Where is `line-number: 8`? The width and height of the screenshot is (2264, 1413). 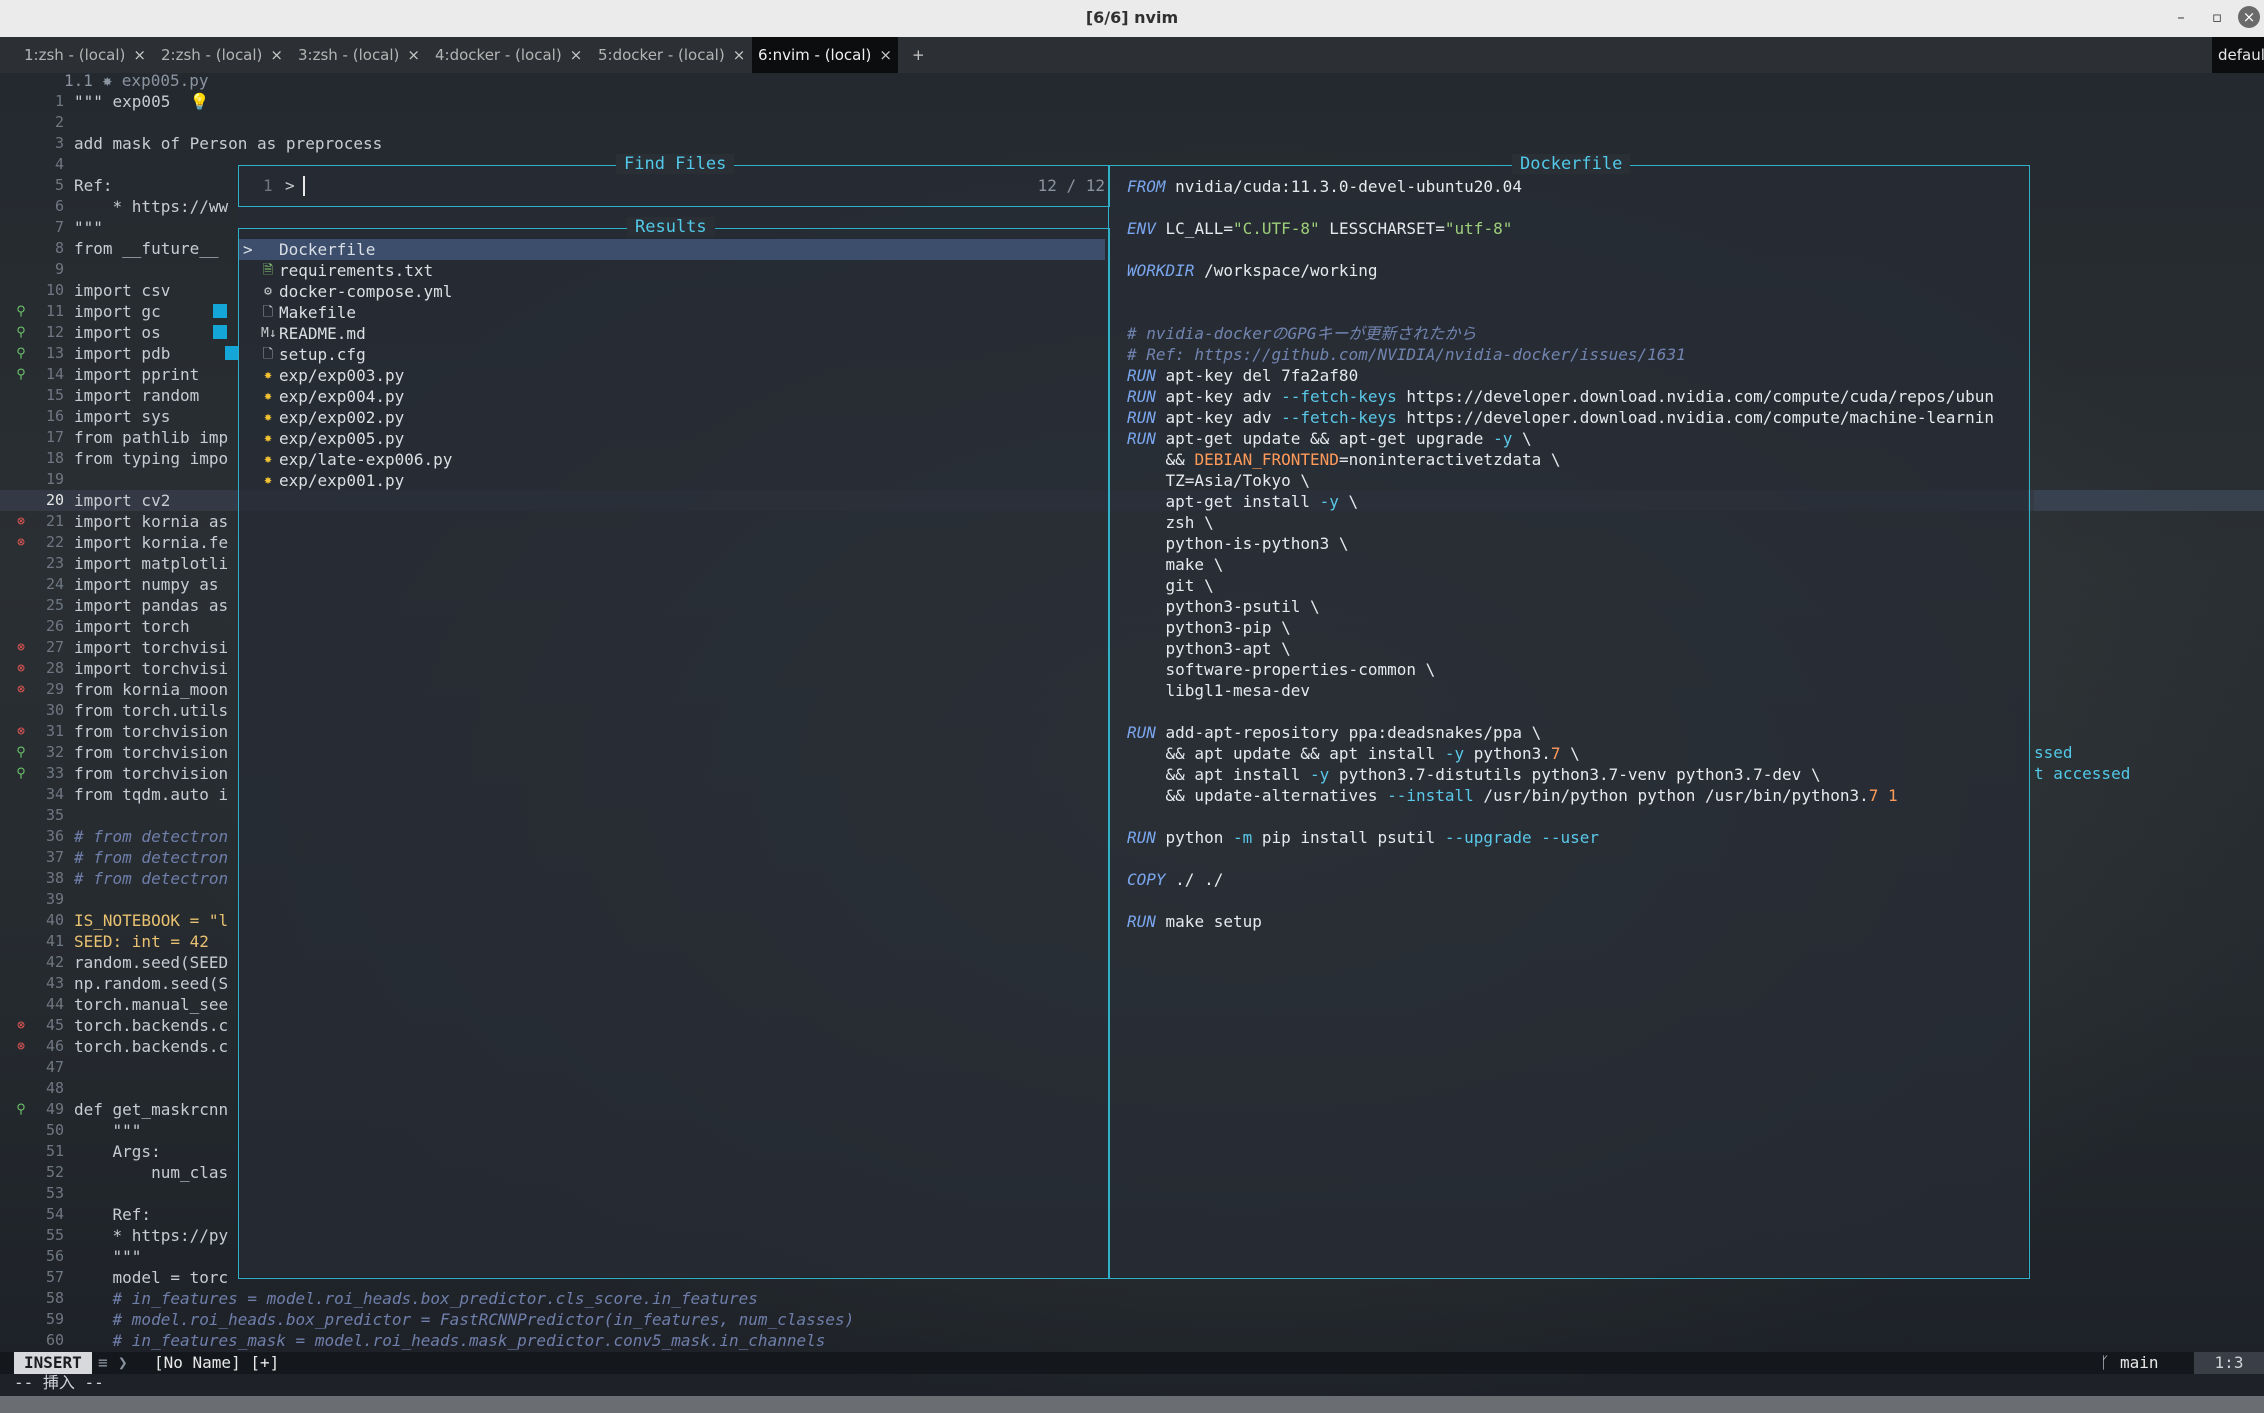 line-number: 8 is located at coordinates (59, 248).